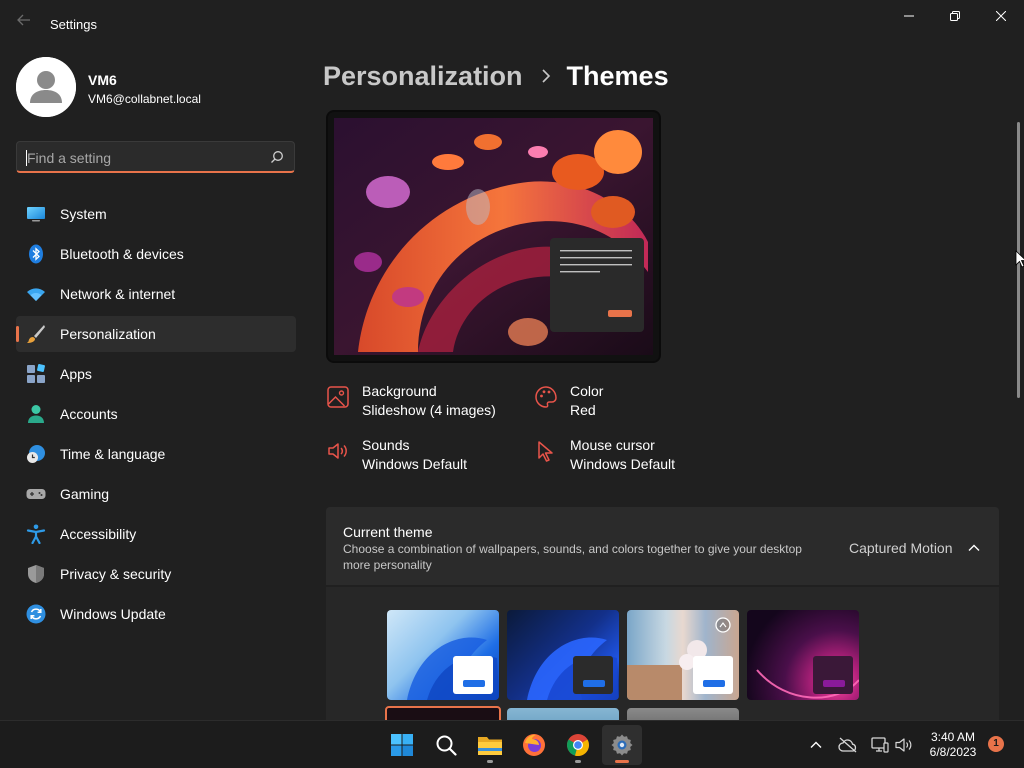  Describe the element at coordinates (156, 88) in the screenshot. I see `user-card: VM6 VM6@collabnet.local` at that location.